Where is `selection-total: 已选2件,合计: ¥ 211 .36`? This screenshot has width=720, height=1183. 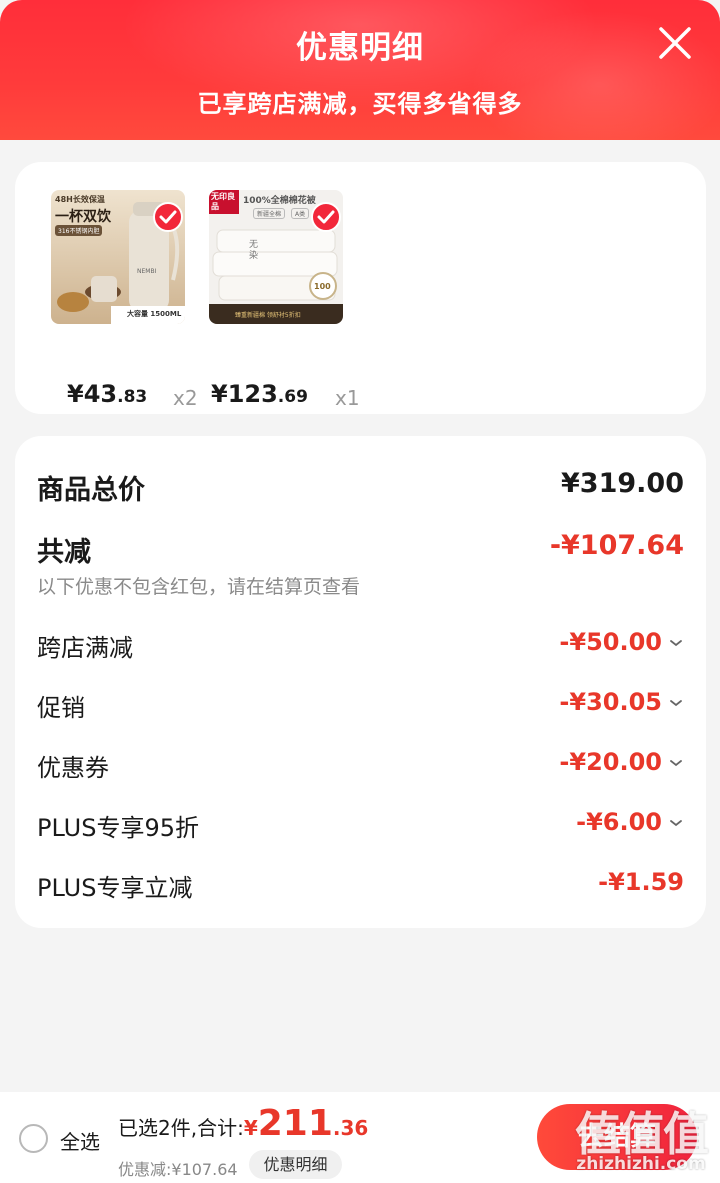
selection-total: 已选2件,合计: ¥ 211 .36 is located at coordinates (243, 1124).